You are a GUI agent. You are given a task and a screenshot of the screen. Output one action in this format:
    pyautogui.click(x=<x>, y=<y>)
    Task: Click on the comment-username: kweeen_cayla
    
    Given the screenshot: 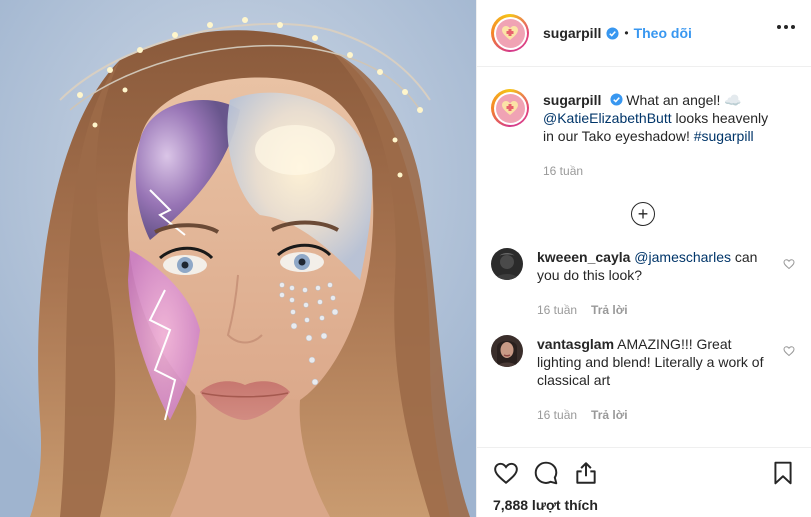 What is the action you would take?
    pyautogui.click(x=583, y=257)
    